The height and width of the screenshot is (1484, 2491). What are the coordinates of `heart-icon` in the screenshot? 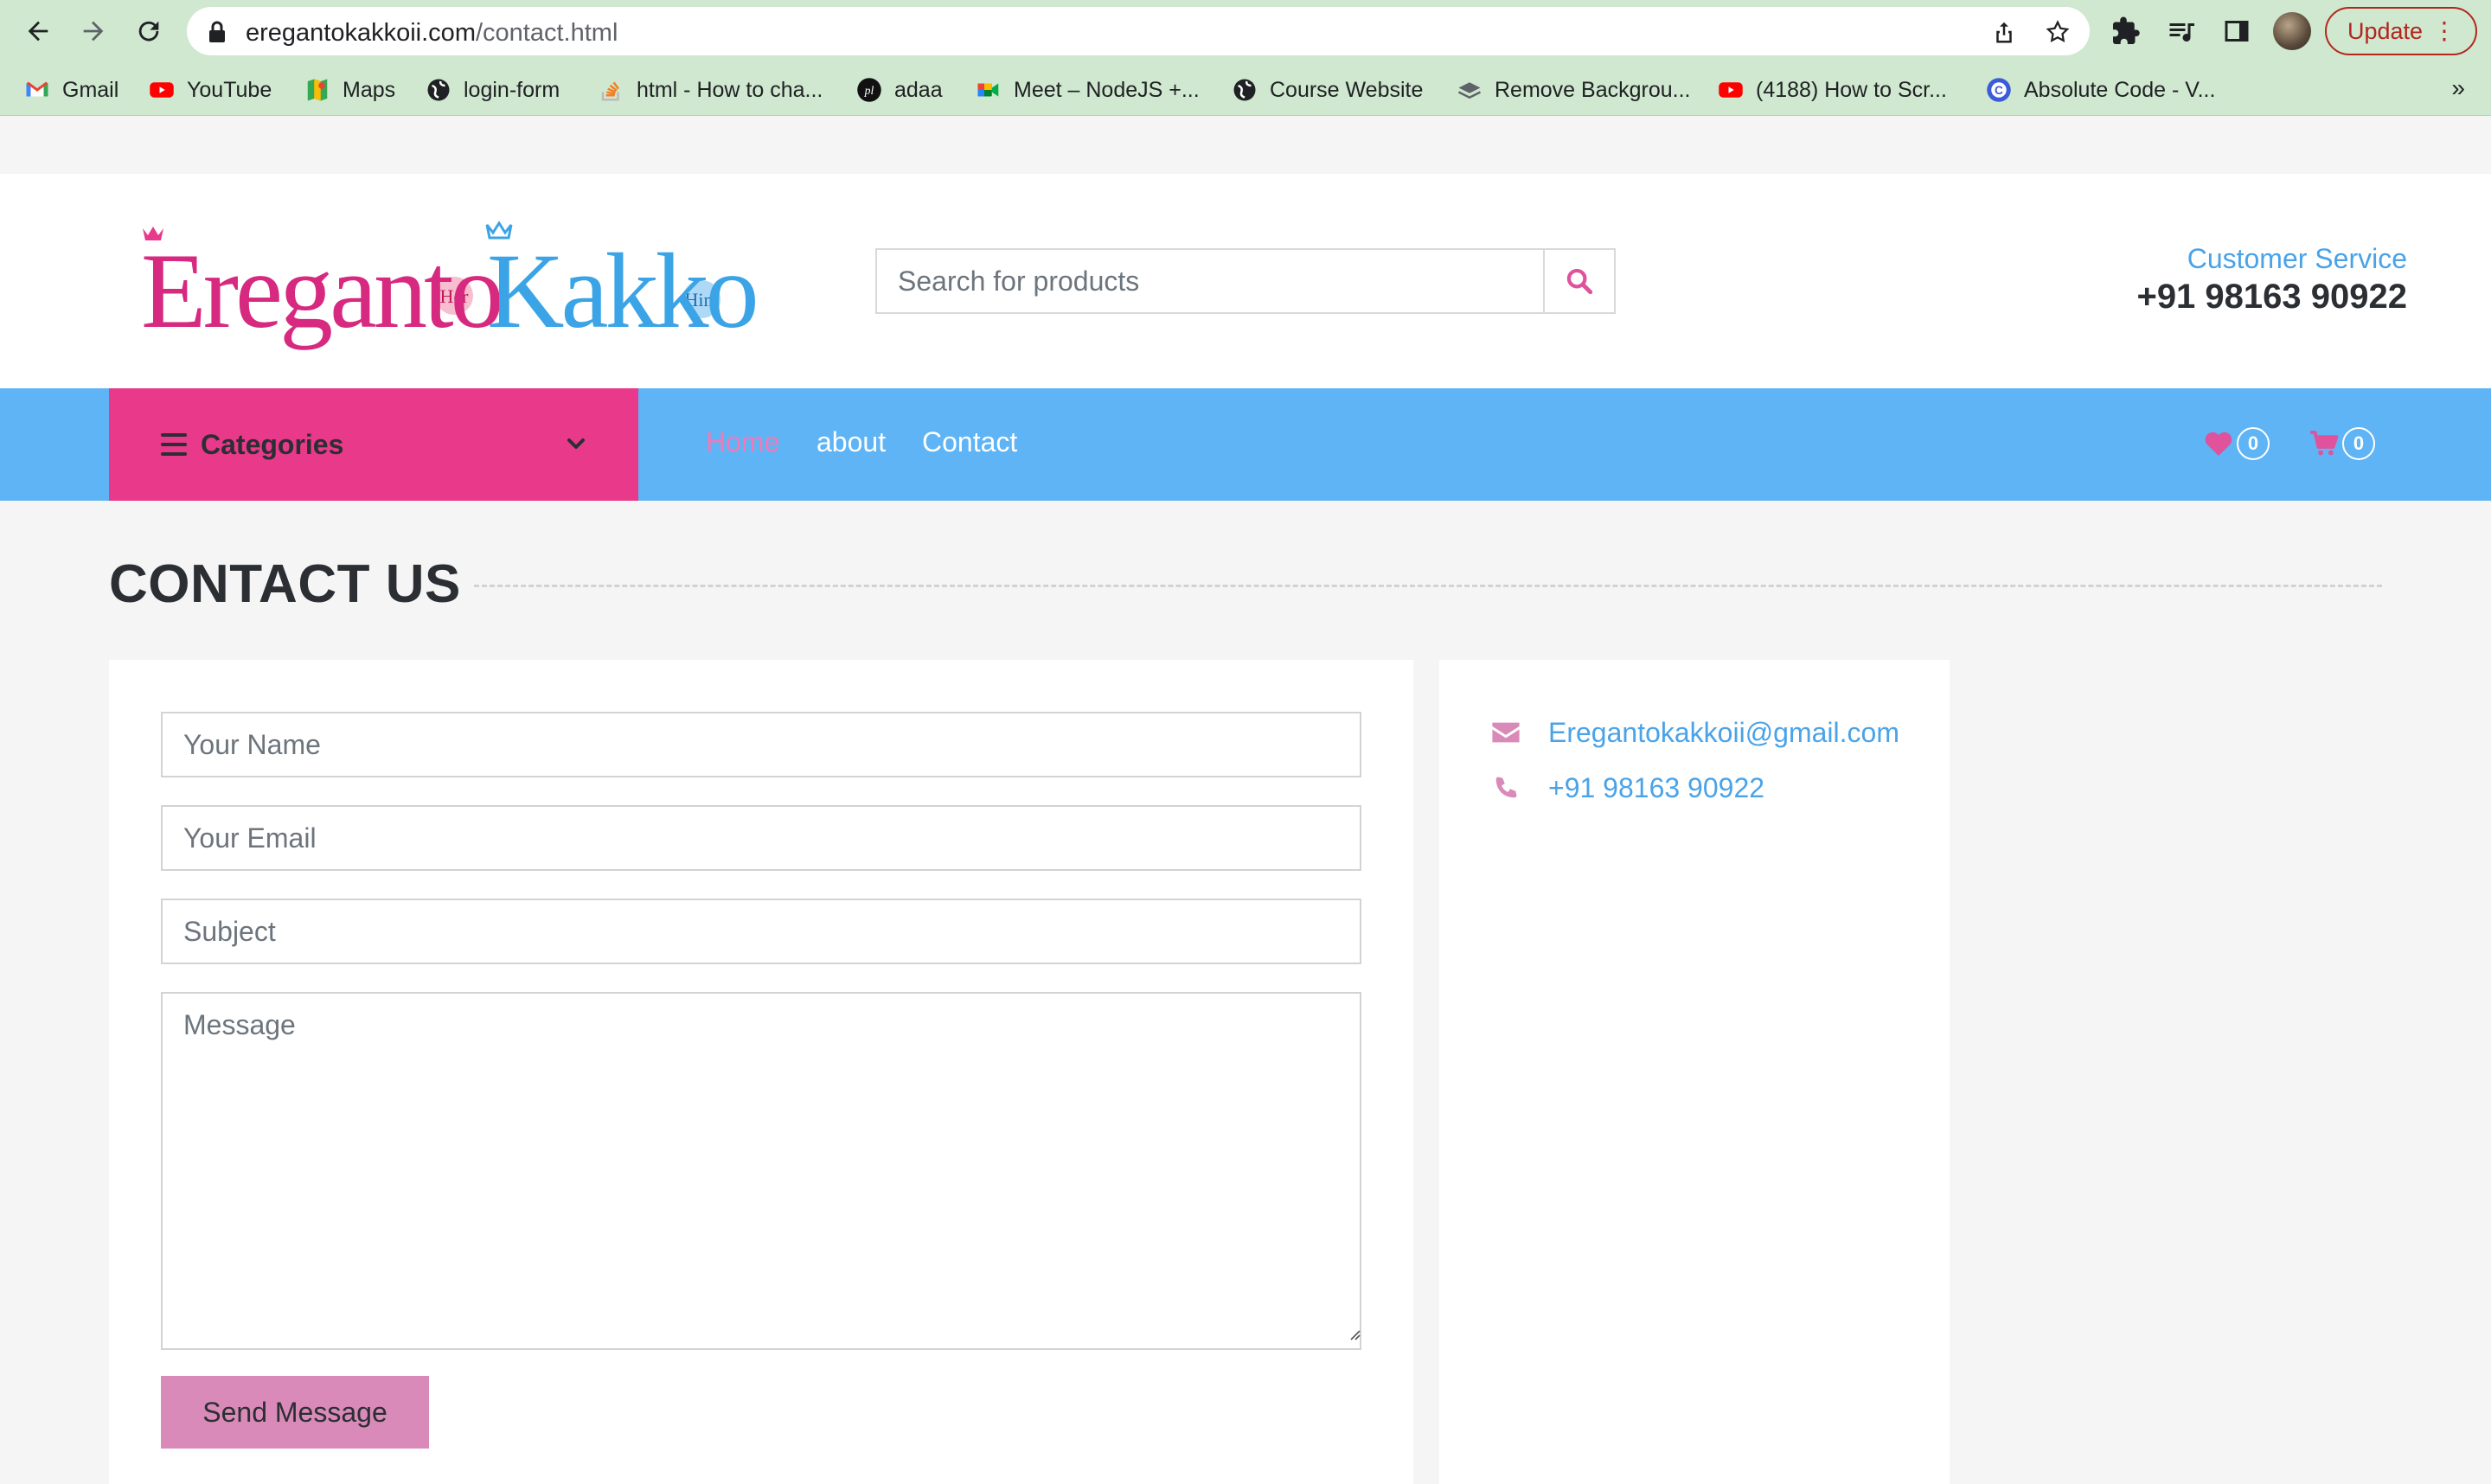 It's located at (2218, 445).